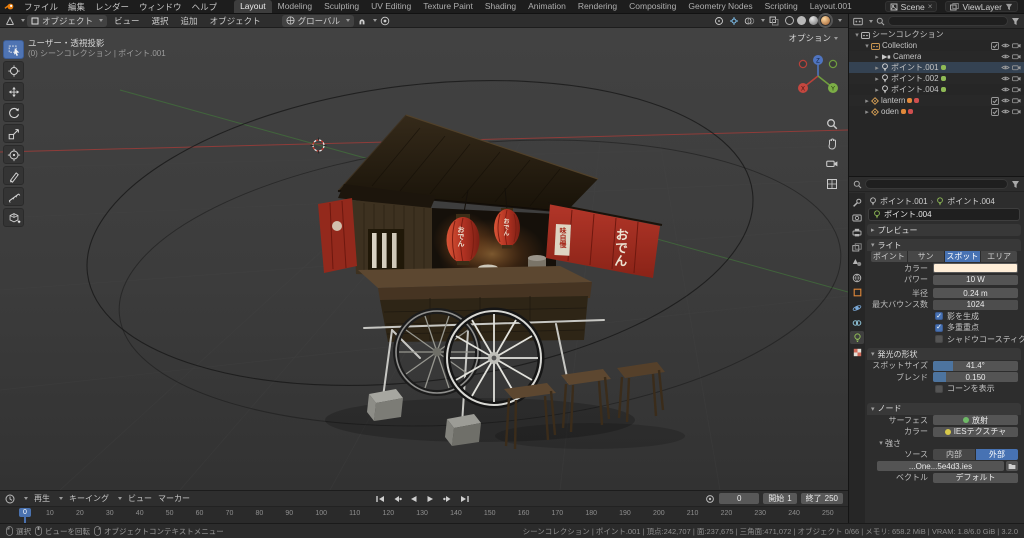  Describe the element at coordinates (174, 498) in the screenshot. I see `menu-marker: マーカー` at that location.